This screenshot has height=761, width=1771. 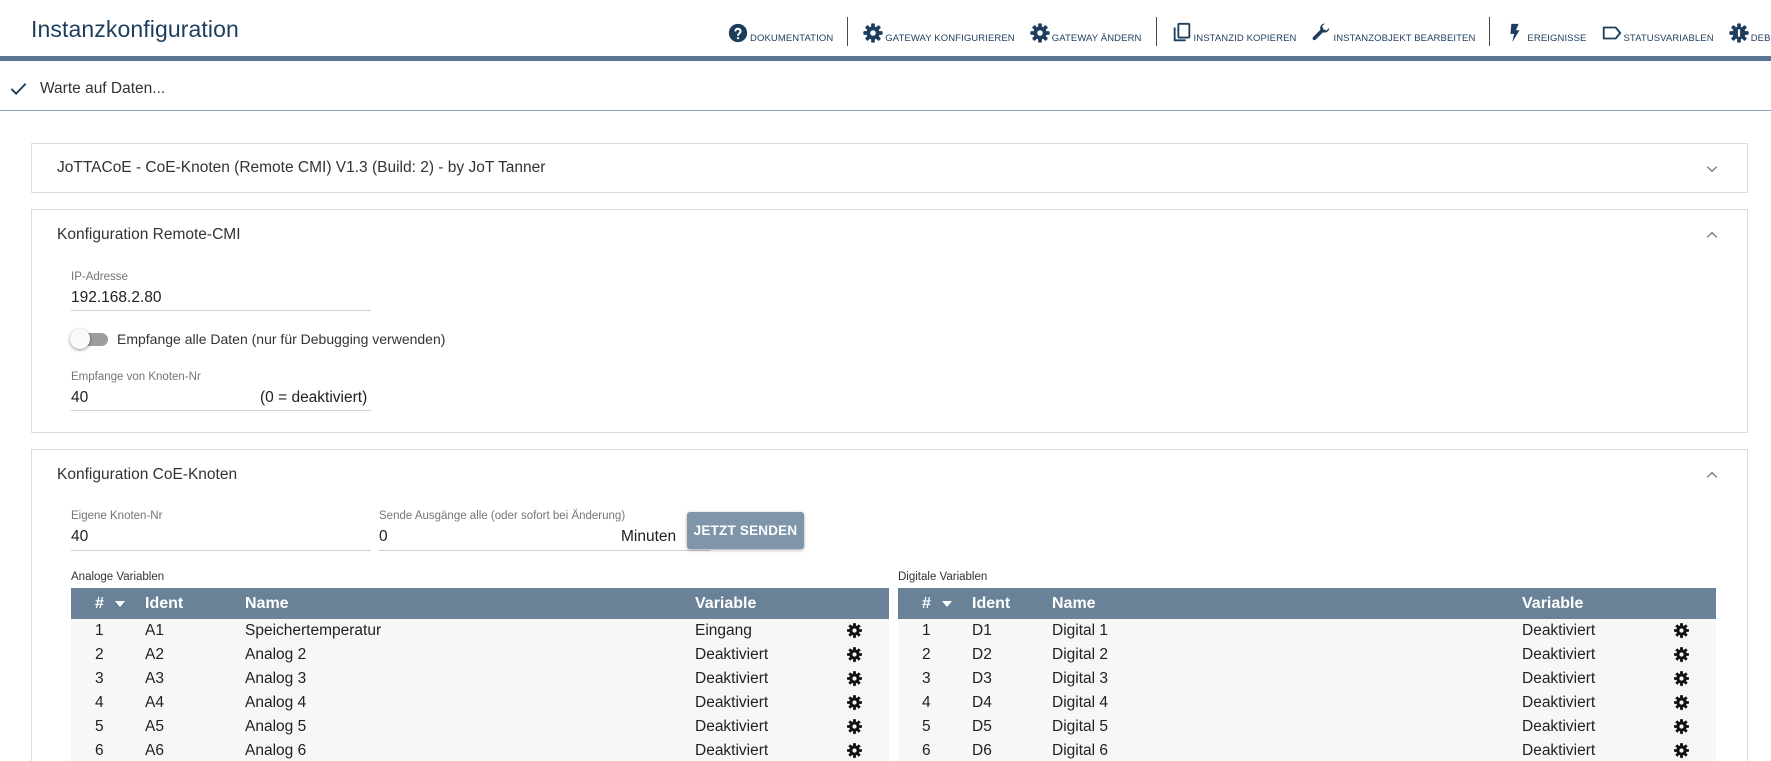 What do you see at coordinates (1307, 679) in the screenshot?
I see `table-row: 3 D3 Digital 3 Deaktiviert` at bounding box center [1307, 679].